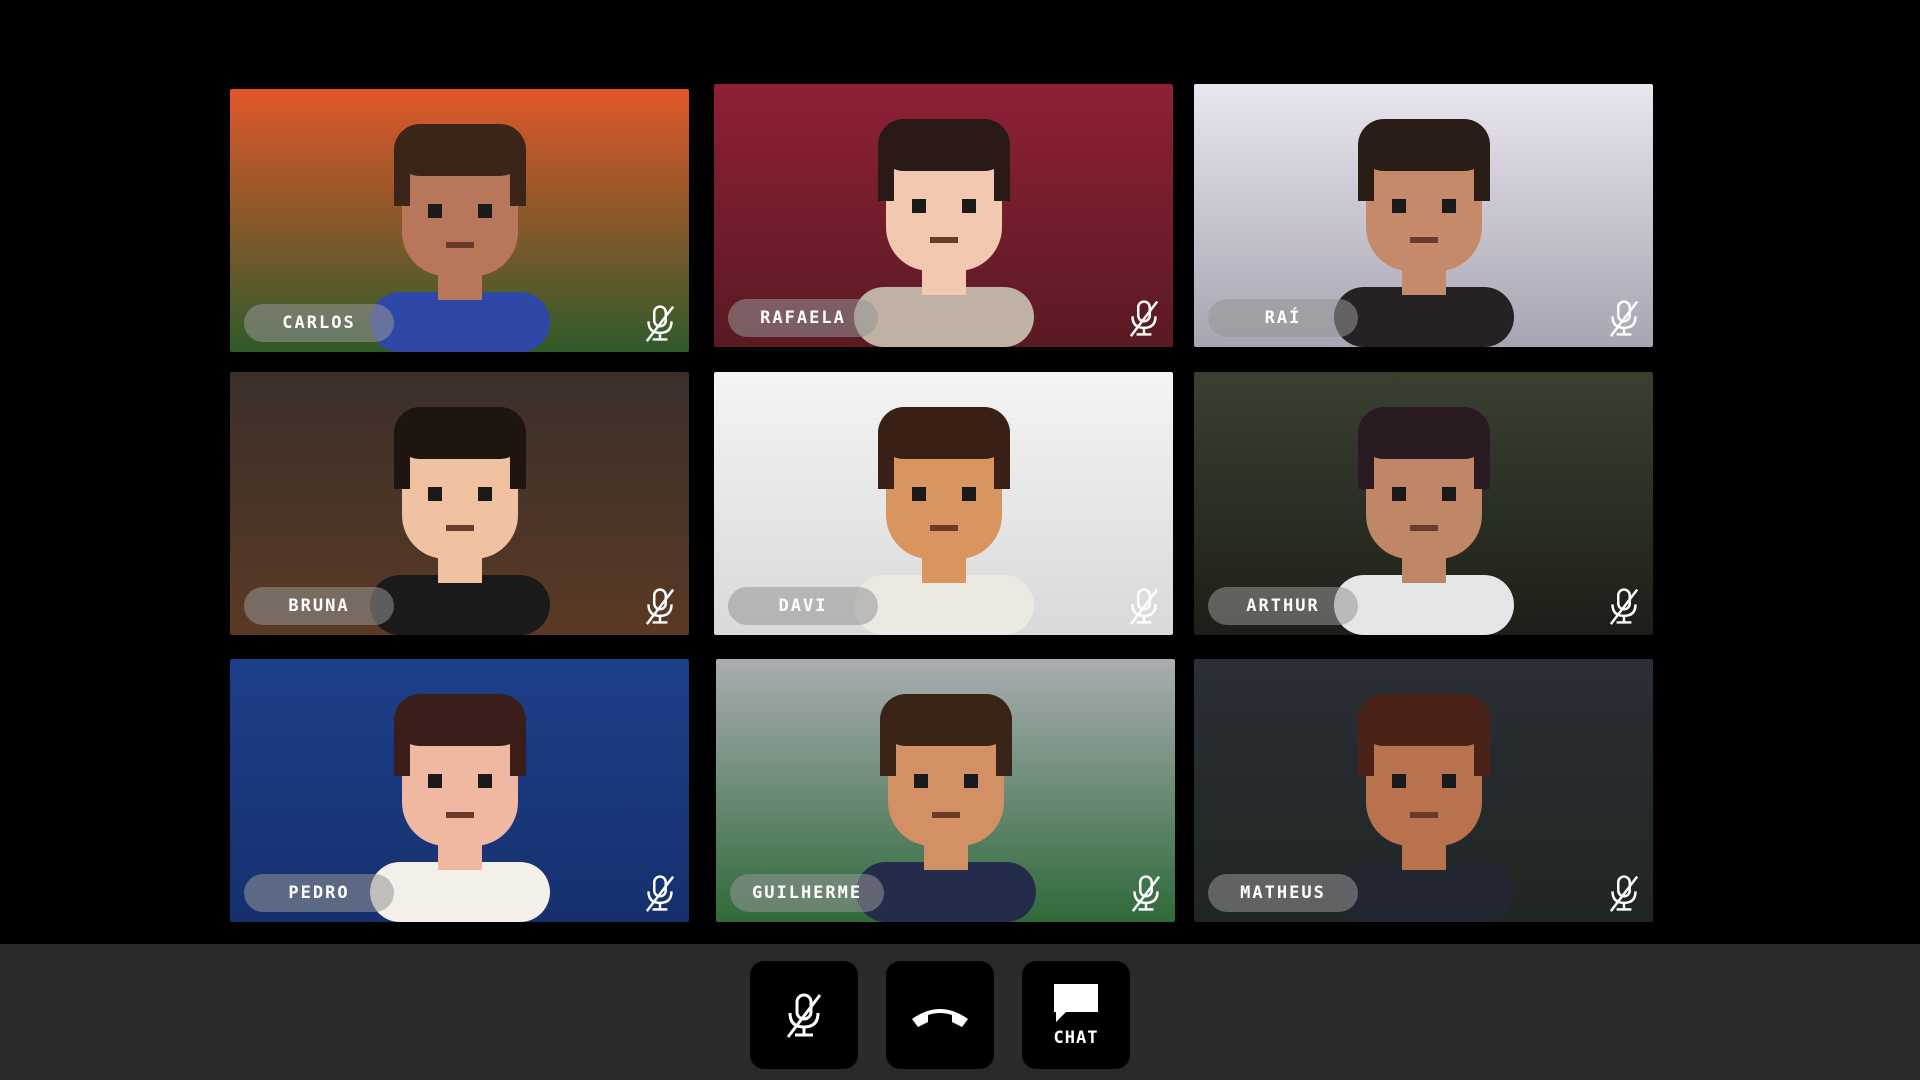 This screenshot has width=1920, height=1080. I want to click on participant-name-label: PEDRO, so click(319, 893).